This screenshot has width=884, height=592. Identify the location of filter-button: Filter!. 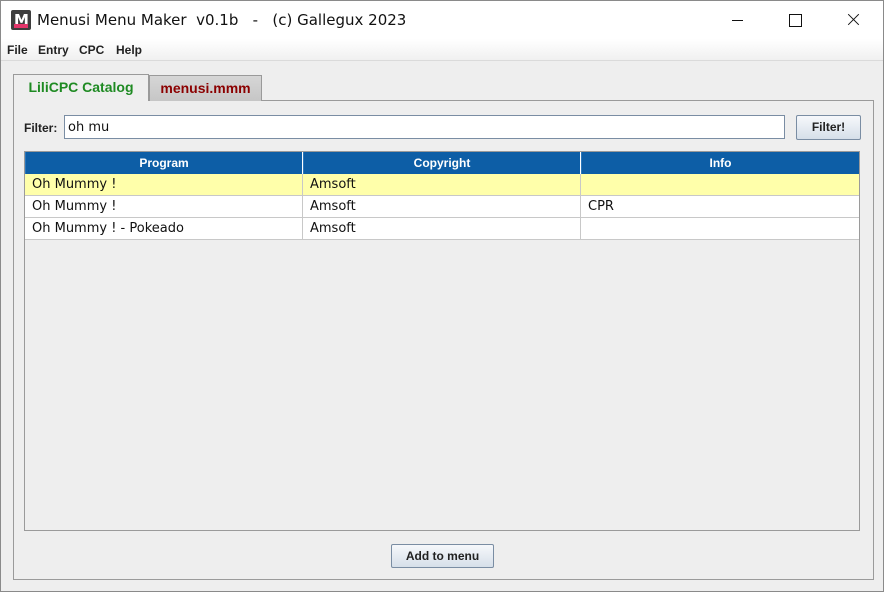
(828, 127).